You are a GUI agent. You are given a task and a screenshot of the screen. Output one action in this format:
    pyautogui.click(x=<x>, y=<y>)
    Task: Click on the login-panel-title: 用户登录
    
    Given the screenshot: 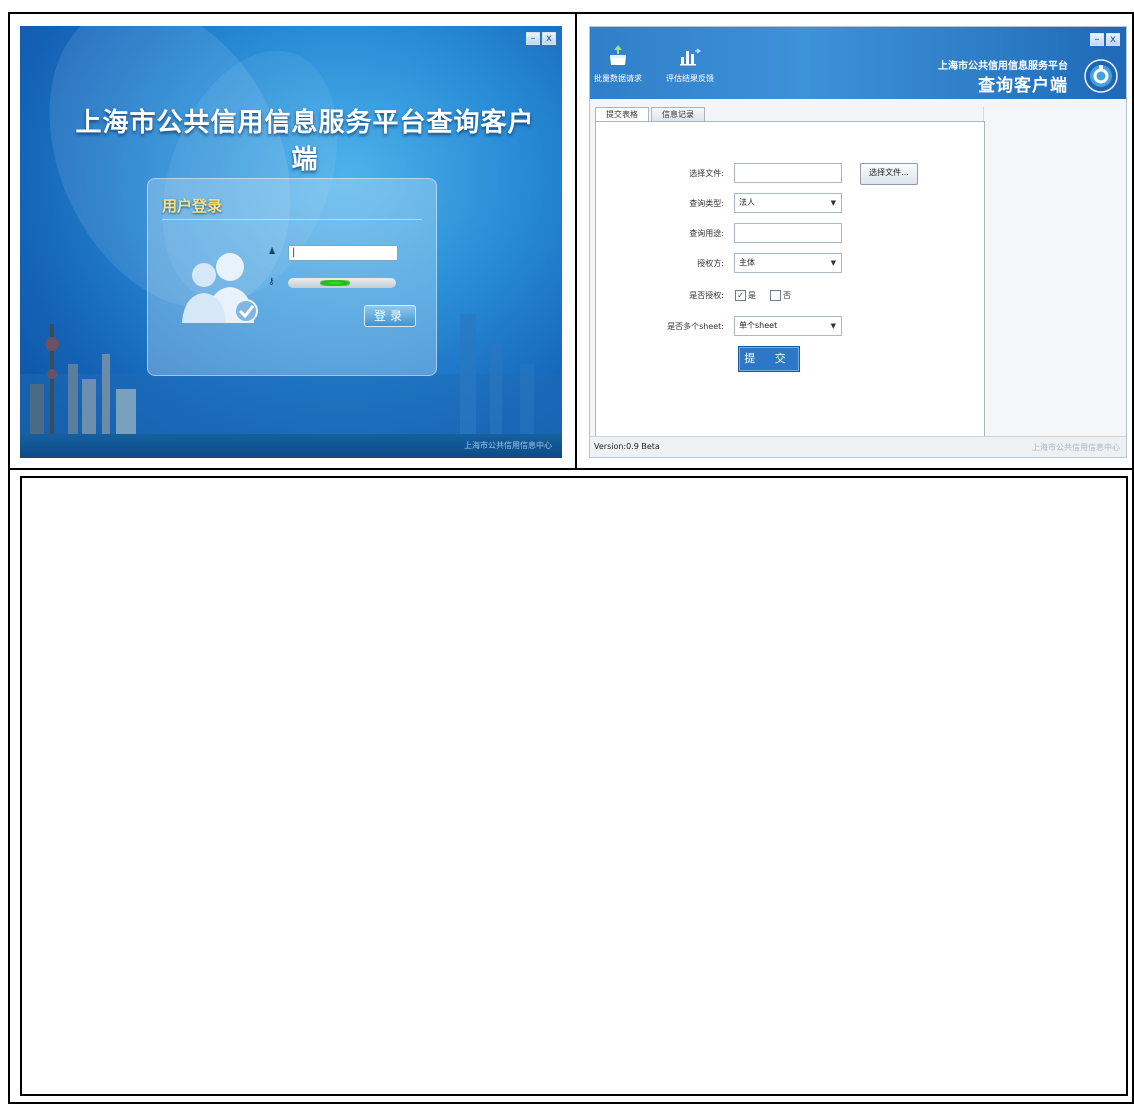 What is the action you would take?
    pyautogui.click(x=192, y=206)
    